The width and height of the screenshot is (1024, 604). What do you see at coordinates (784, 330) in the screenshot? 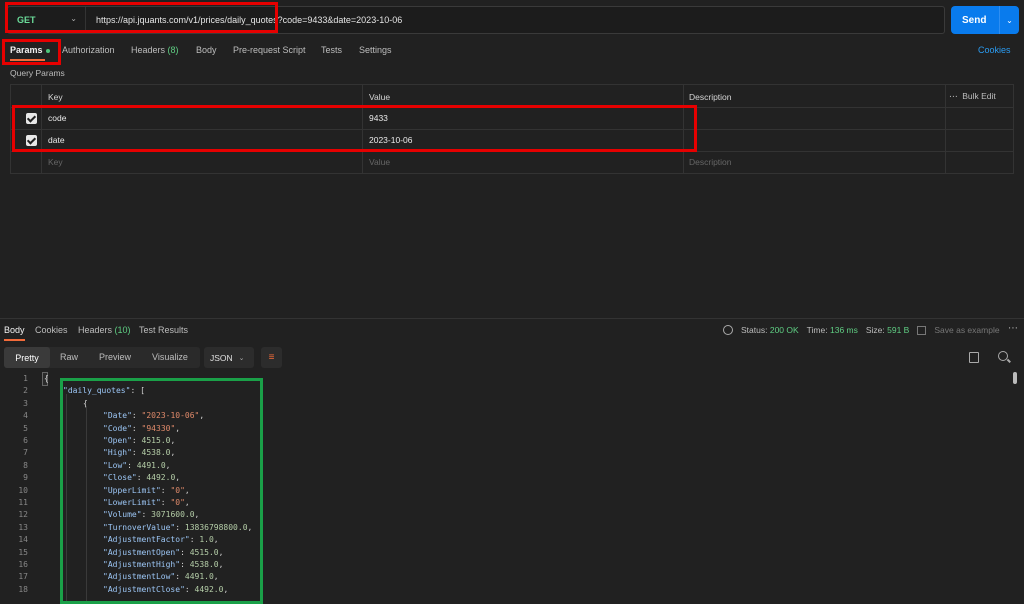
I see `status-value: 200 OK` at bounding box center [784, 330].